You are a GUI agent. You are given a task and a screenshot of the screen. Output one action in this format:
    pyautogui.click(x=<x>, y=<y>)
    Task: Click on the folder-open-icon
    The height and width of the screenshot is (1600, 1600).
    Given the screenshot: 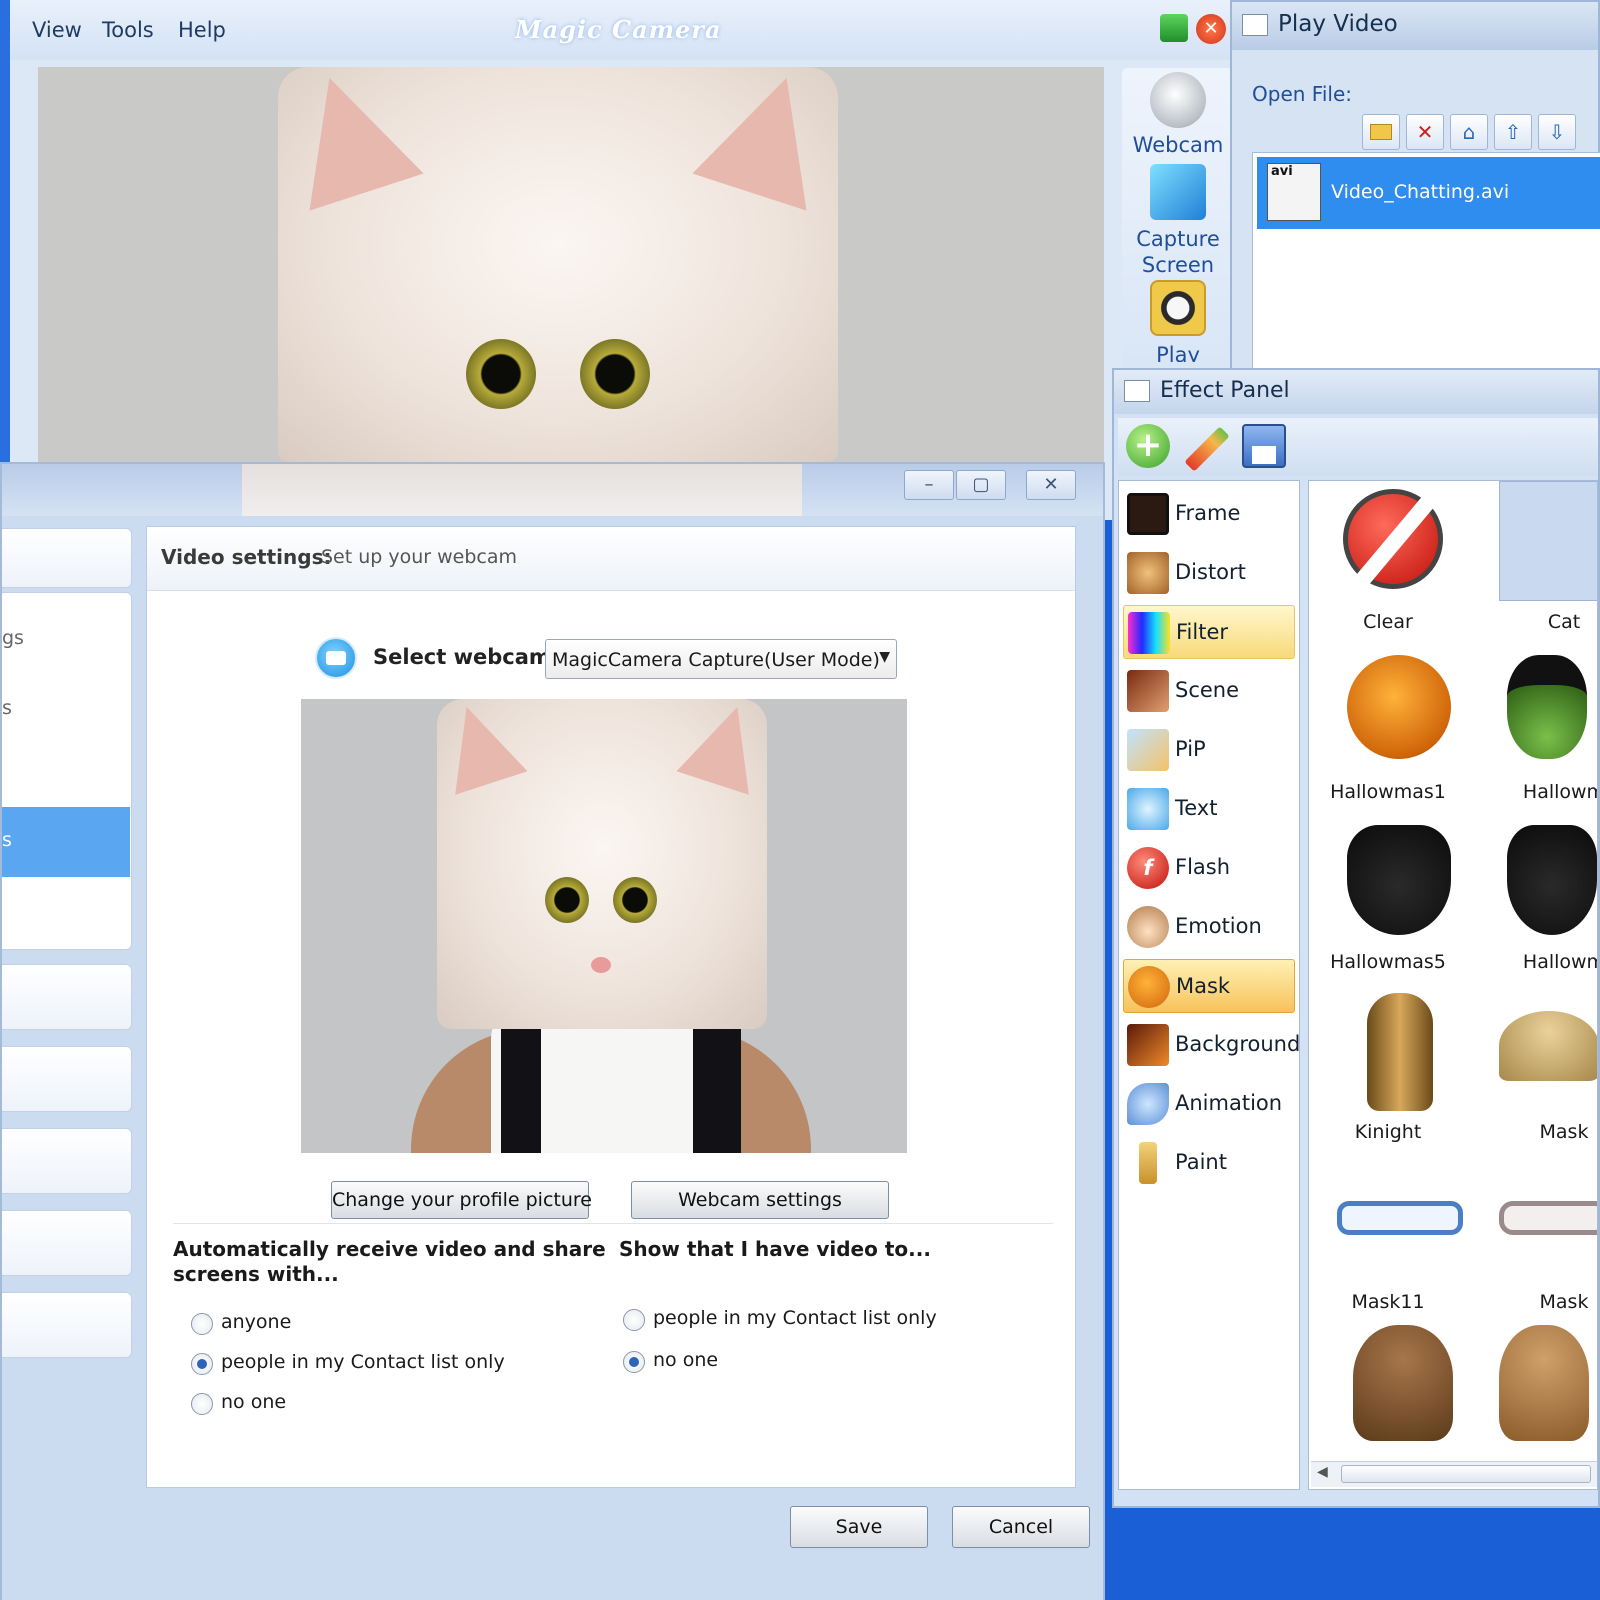 What is the action you would take?
    pyautogui.click(x=1381, y=132)
    